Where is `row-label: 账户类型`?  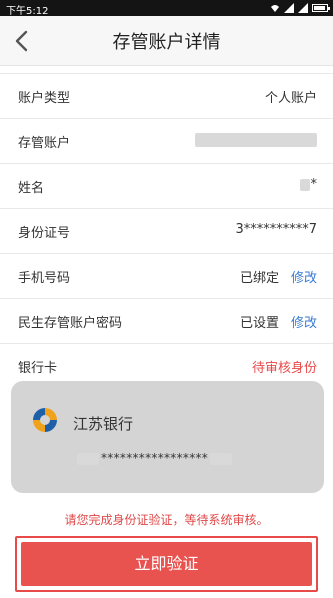
row-label: 账户类型 is located at coordinates (44, 98).